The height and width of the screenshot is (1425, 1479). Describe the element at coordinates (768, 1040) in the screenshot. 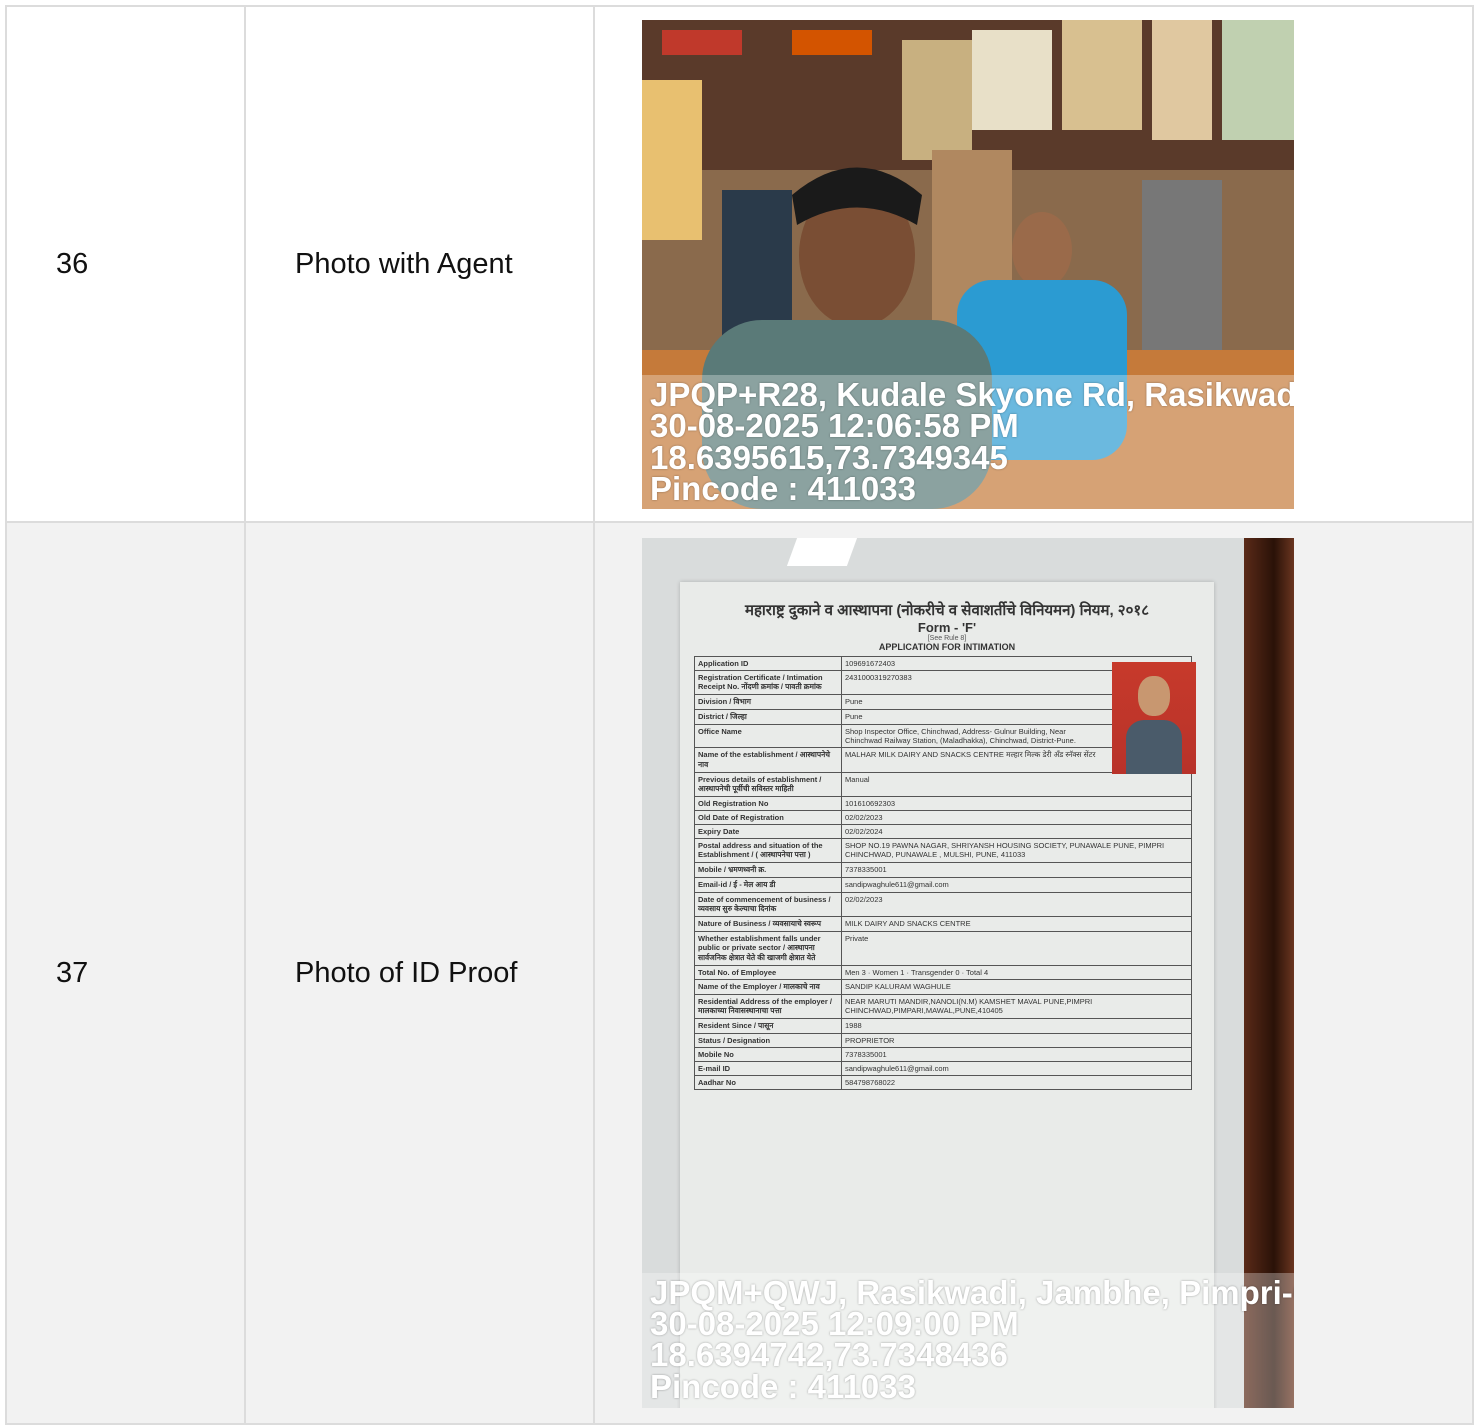

I see `form-field-key: Status / Designation` at that location.